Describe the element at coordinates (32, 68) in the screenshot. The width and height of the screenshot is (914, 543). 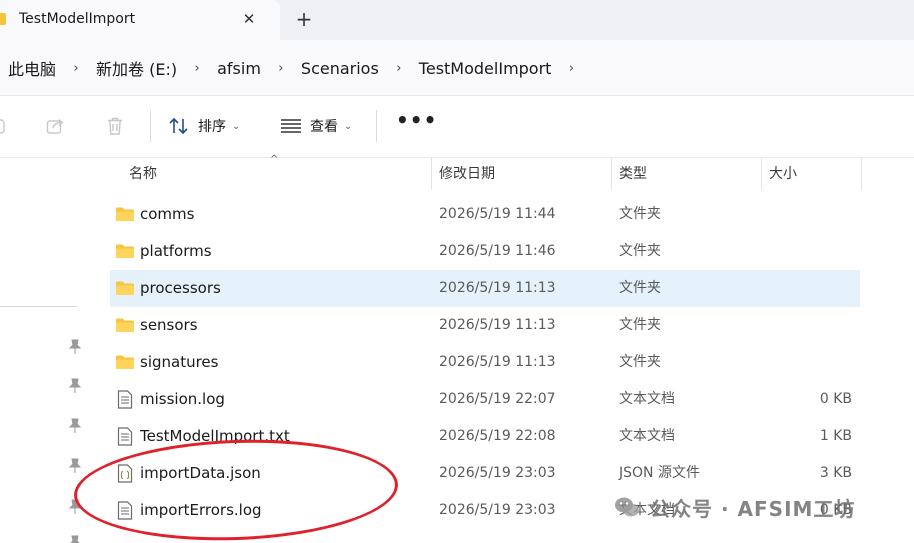
I see `breadcrumb-item-this-pc: 此电脑` at that location.